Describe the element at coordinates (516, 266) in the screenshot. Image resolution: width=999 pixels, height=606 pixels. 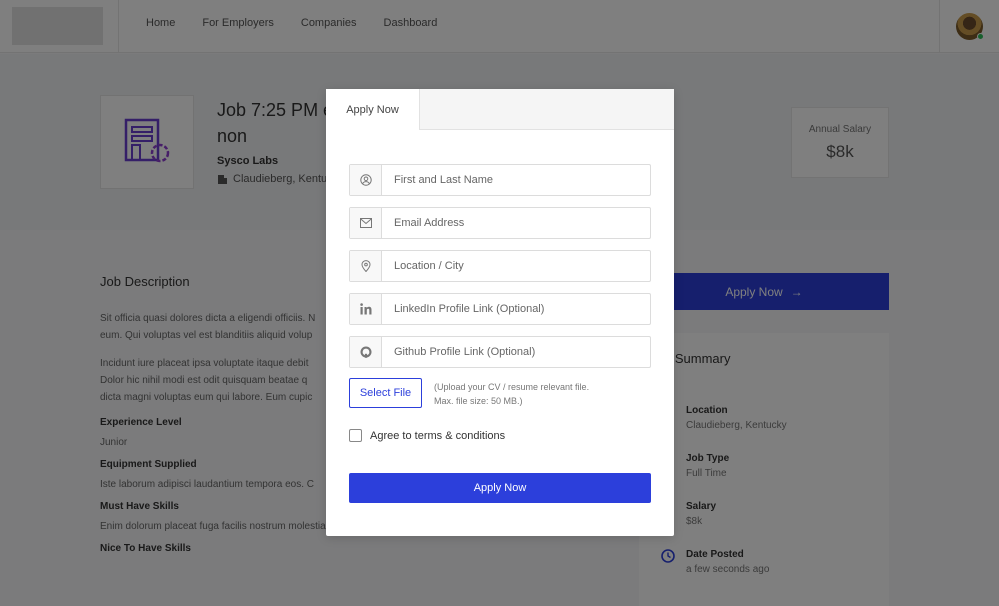
I see `location-input` at that location.